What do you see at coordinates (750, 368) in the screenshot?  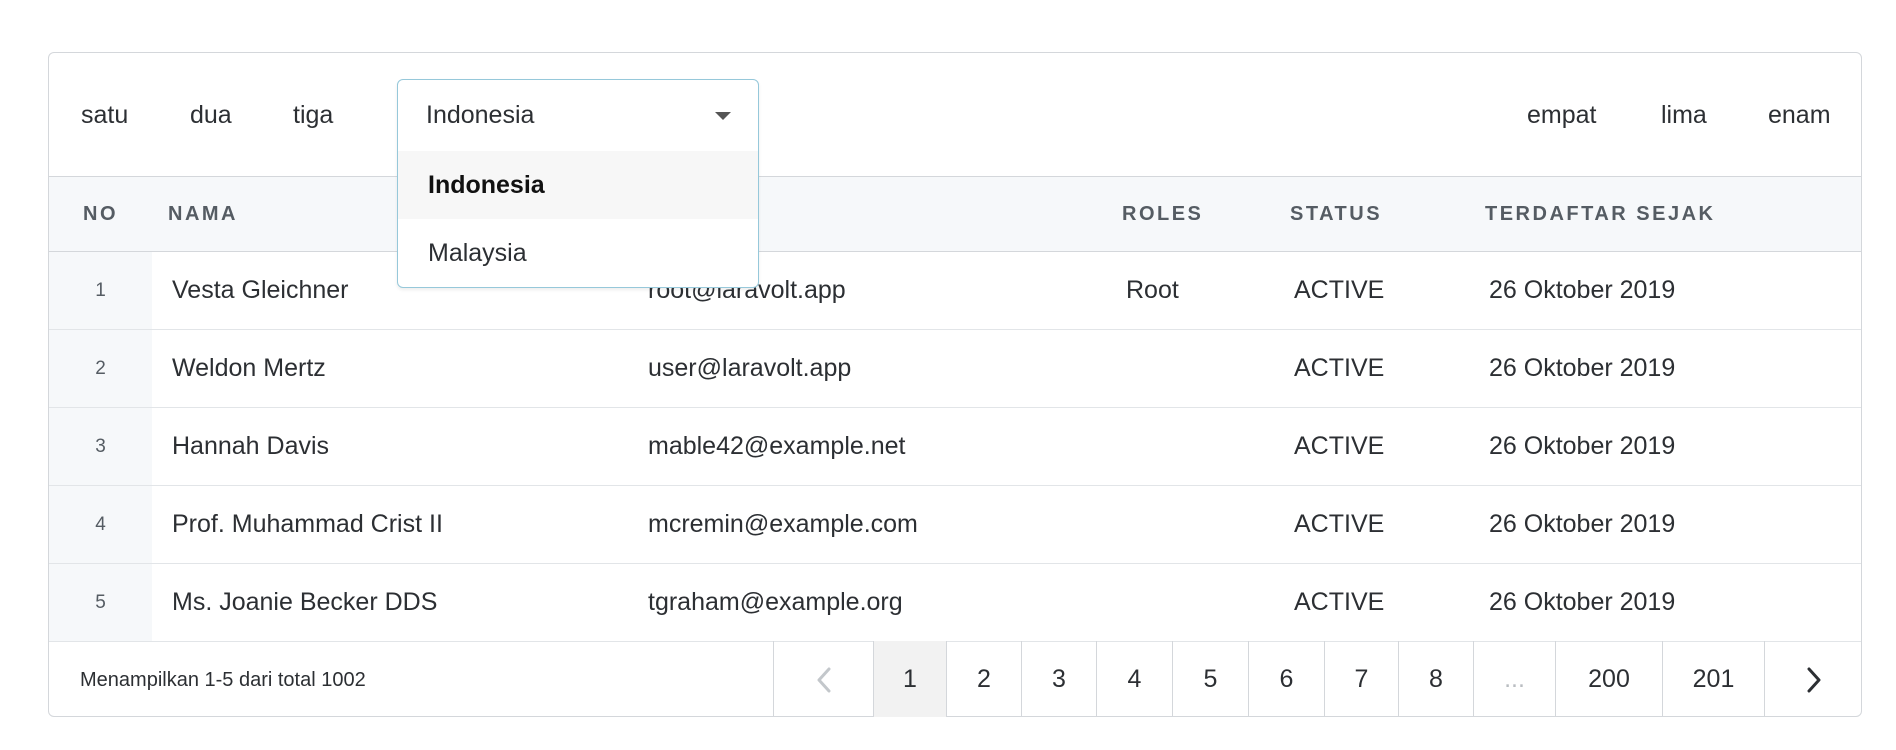 I see `cell-email: user@laravolt.app` at bounding box center [750, 368].